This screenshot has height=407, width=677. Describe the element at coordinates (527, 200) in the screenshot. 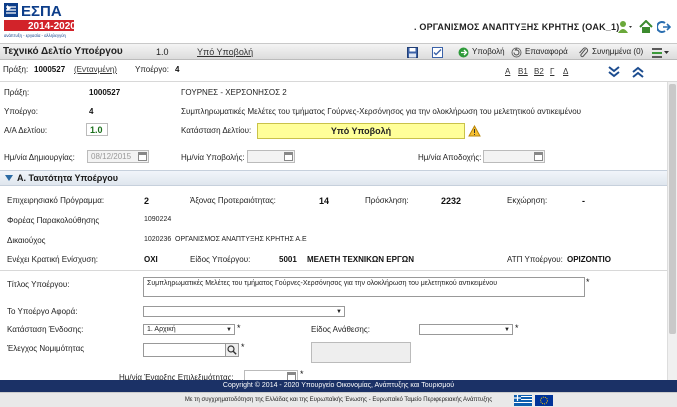

I see `ekx-label: Εκχώρηση:` at that location.